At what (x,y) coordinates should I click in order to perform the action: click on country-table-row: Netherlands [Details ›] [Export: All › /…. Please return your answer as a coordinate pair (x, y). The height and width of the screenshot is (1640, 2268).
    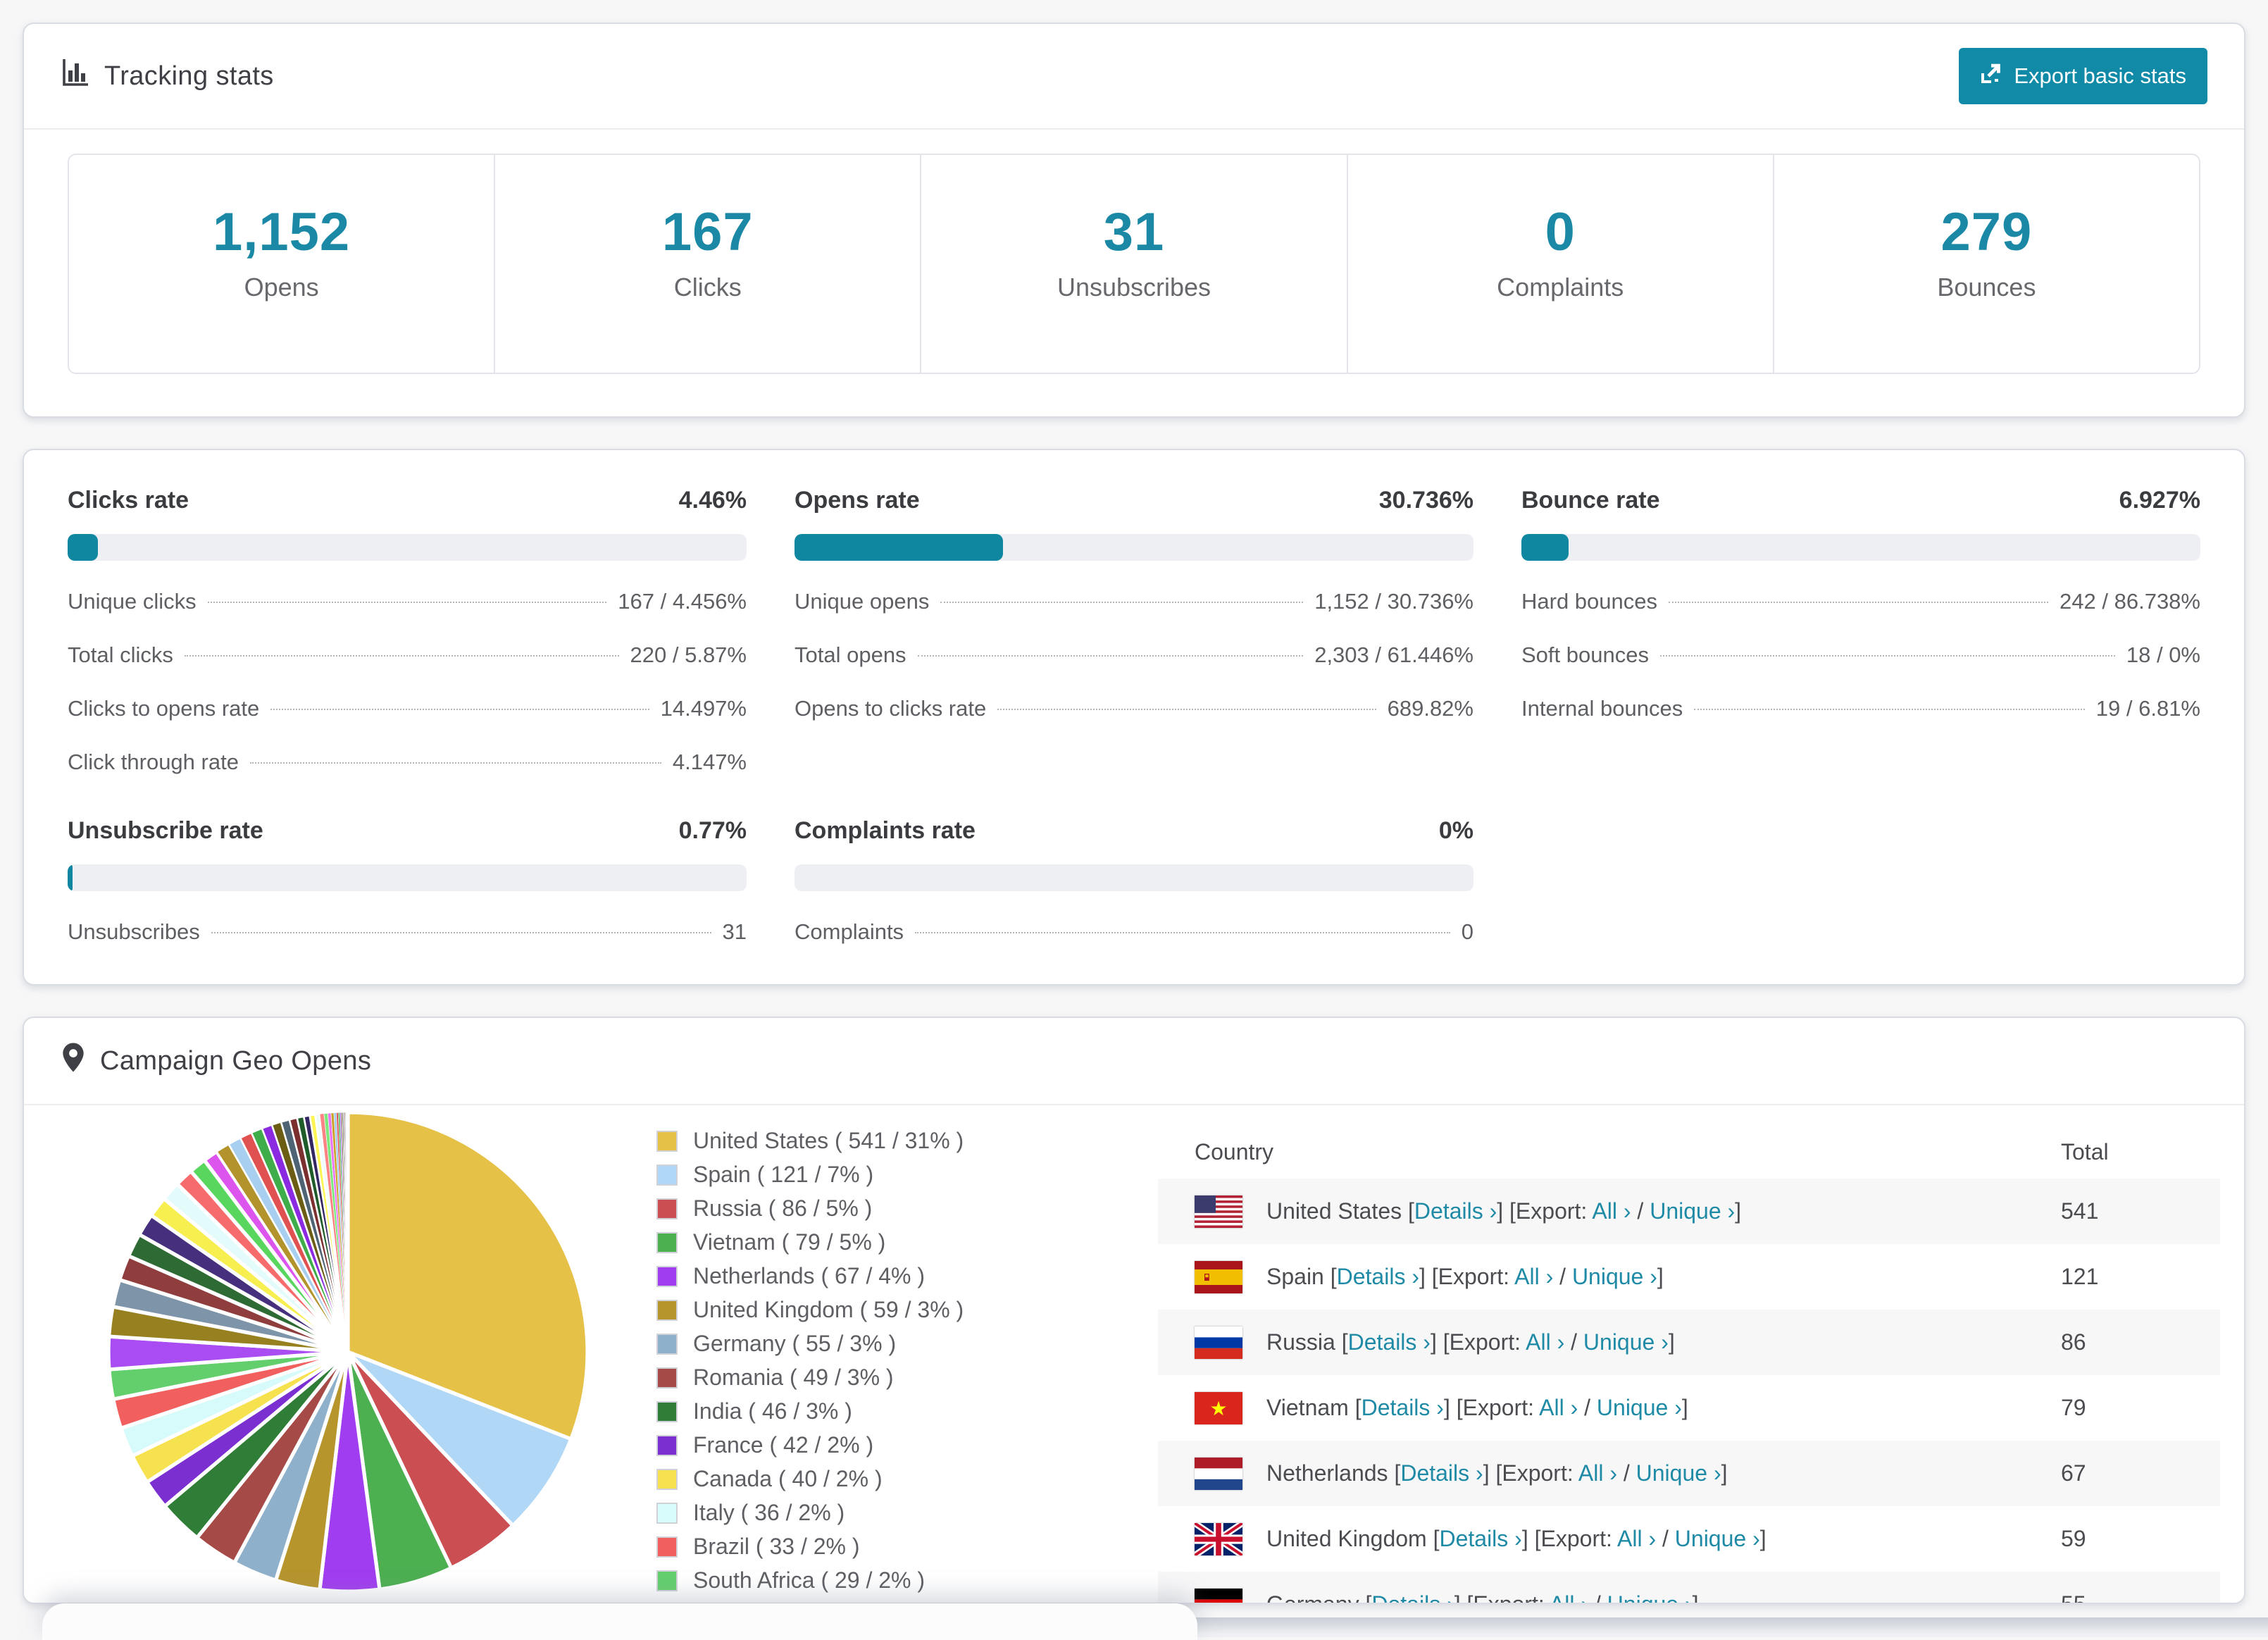
    Looking at the image, I should click on (1689, 1473).